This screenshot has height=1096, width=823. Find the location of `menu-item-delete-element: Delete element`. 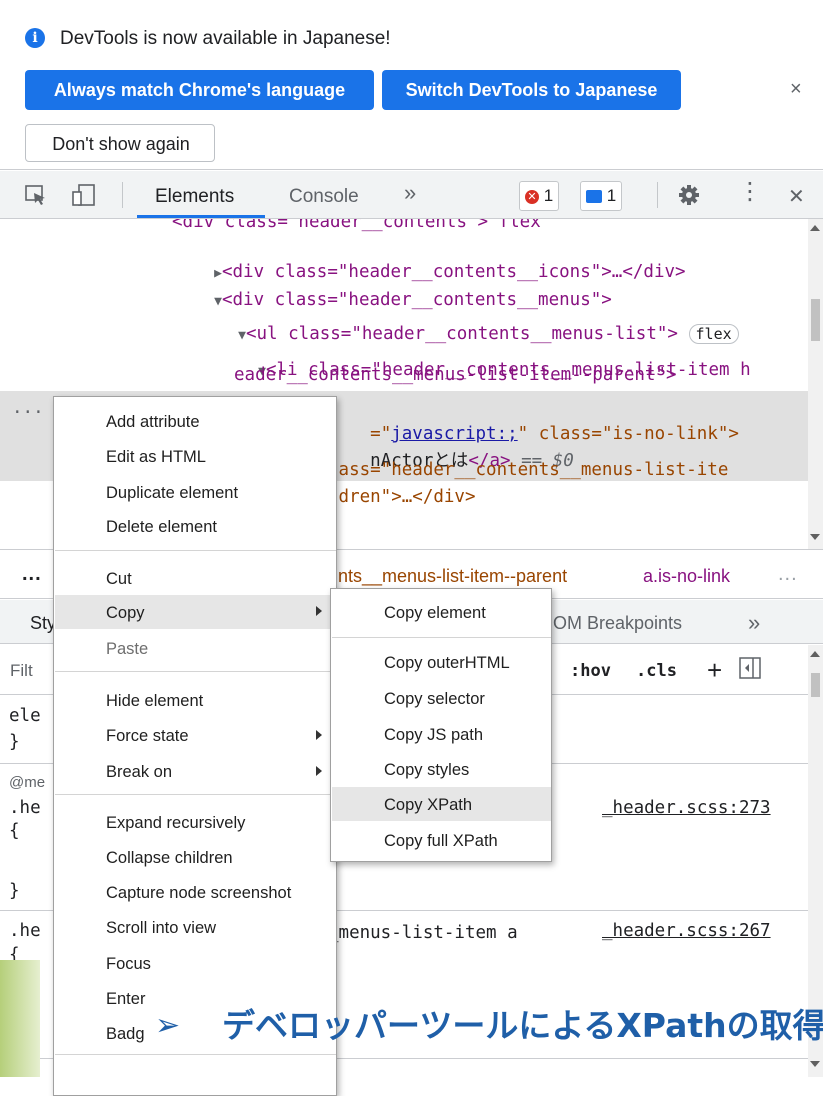

menu-item-delete-element: Delete element is located at coordinates (161, 527).